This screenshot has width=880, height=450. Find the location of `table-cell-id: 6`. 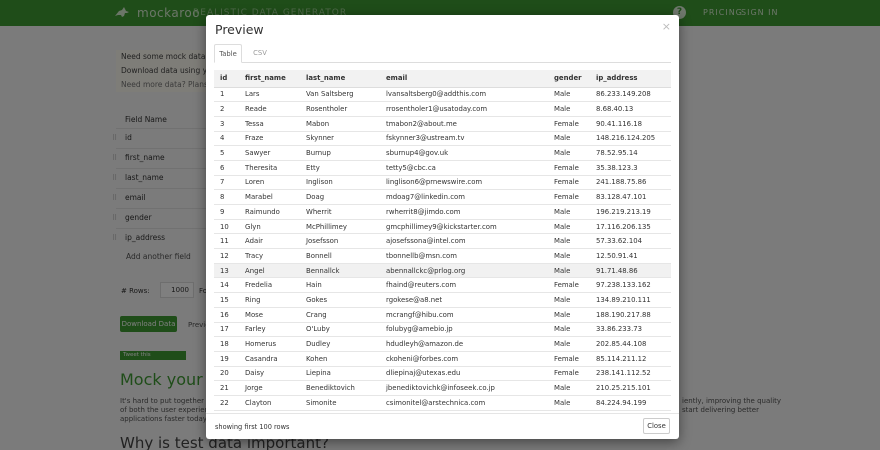

table-cell-id: 6 is located at coordinates (226, 167).